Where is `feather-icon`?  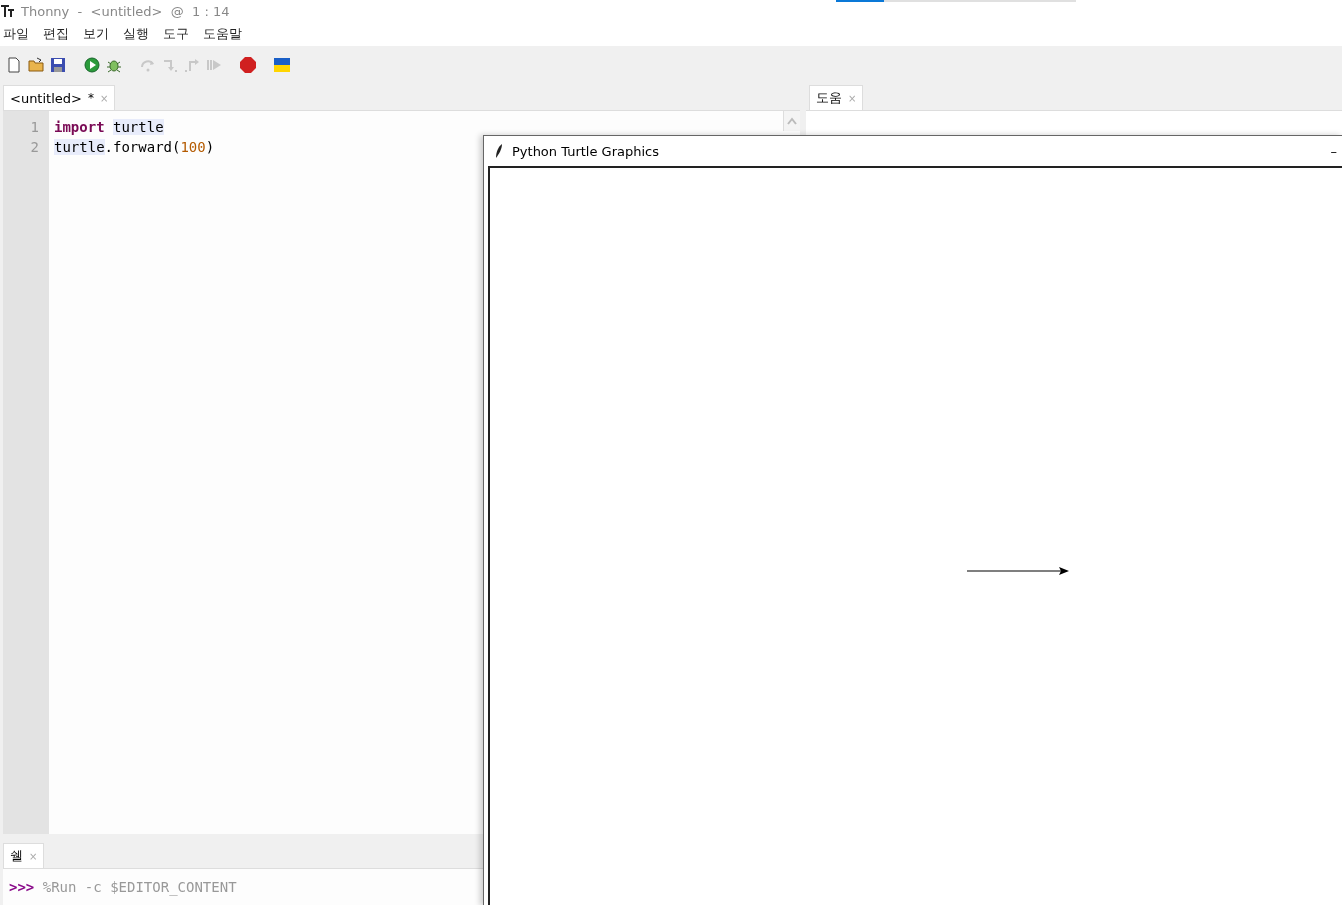
feather-icon is located at coordinates (499, 151).